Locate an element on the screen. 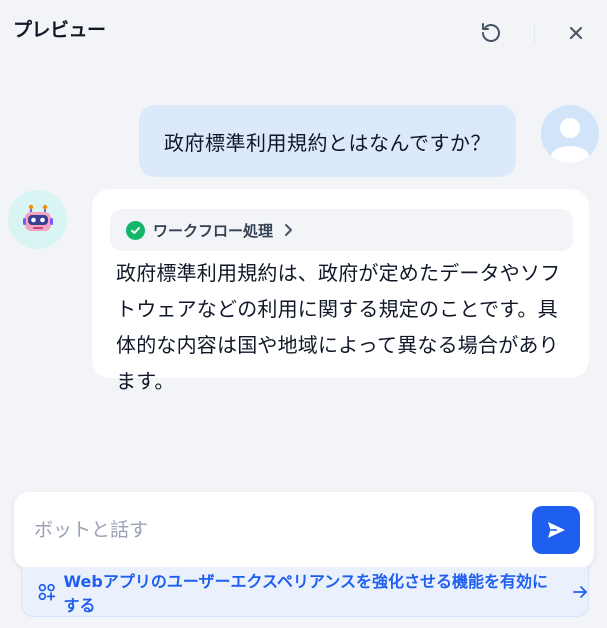 The height and width of the screenshot is (628, 607). user-message-text: 政府標準利用規約とはなんですか？ is located at coordinates (327, 142).